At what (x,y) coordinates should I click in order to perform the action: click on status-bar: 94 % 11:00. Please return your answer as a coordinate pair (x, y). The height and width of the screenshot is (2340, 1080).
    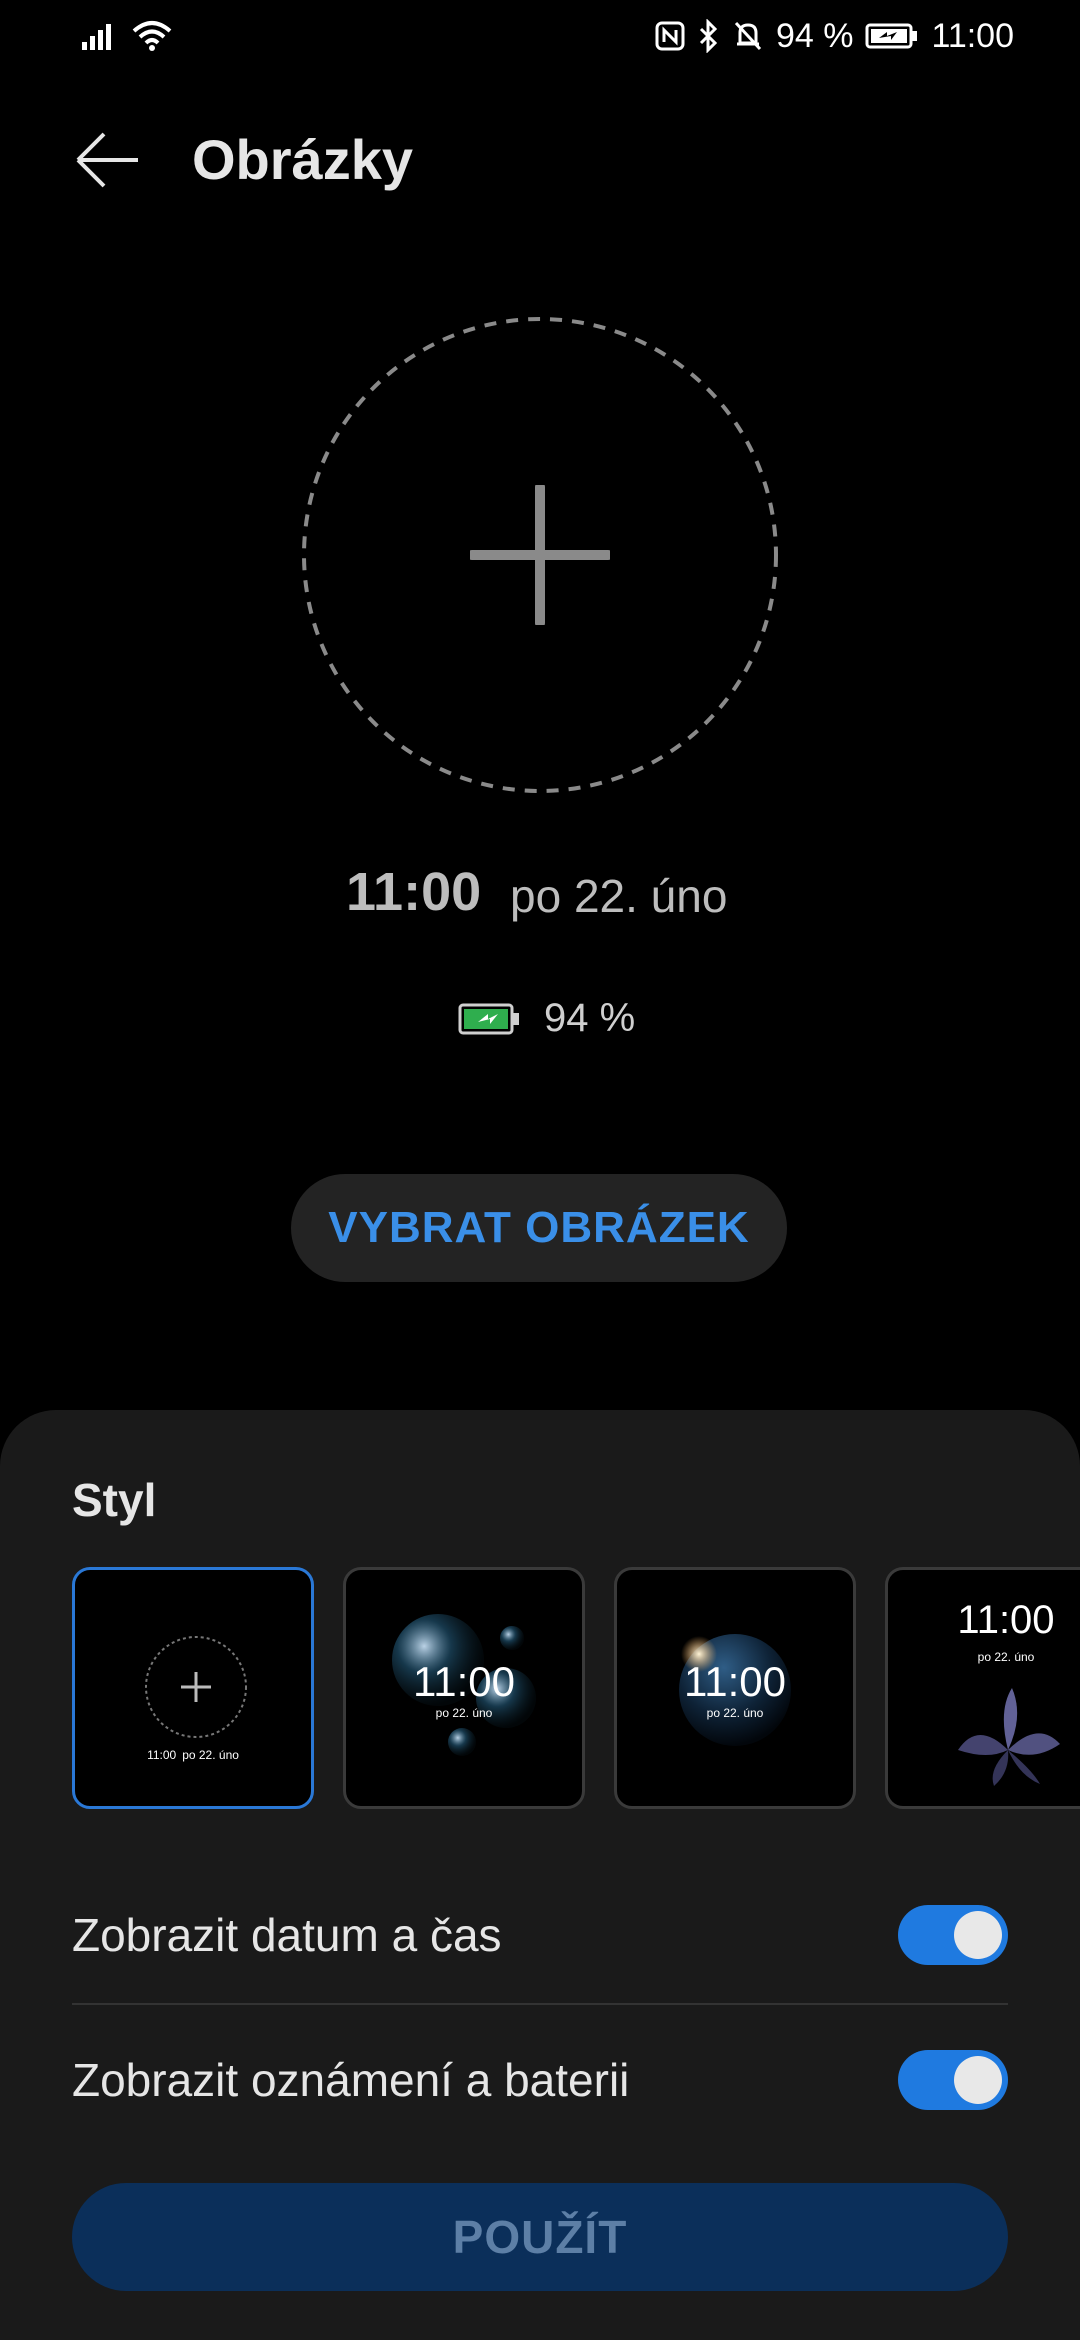
    Looking at the image, I should click on (540, 36).